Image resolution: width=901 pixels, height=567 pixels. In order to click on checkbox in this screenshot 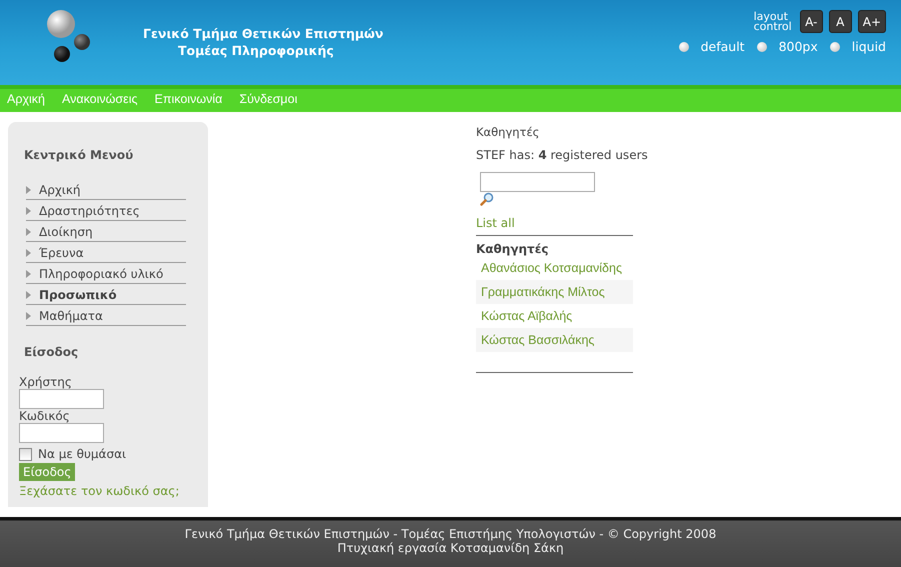, I will do `click(25, 454)`.